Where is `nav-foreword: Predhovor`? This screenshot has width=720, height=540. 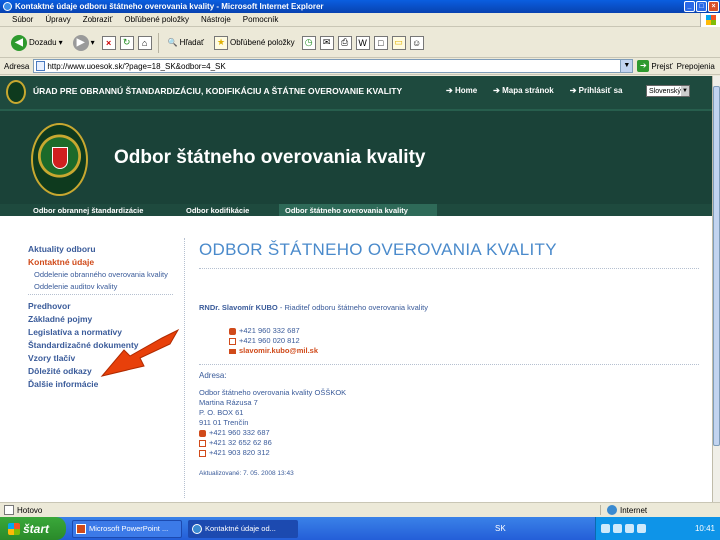
nav-foreword: Predhovor is located at coordinates (100, 306).